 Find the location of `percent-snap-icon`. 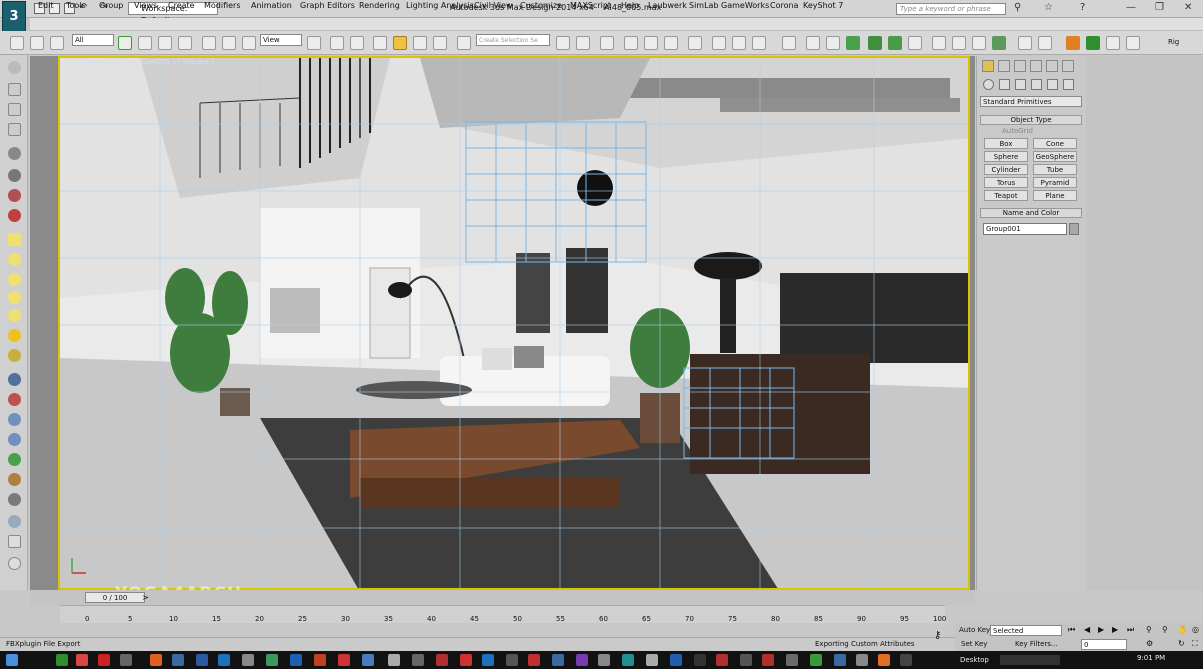

percent-snap-icon is located at coordinates (420, 43).